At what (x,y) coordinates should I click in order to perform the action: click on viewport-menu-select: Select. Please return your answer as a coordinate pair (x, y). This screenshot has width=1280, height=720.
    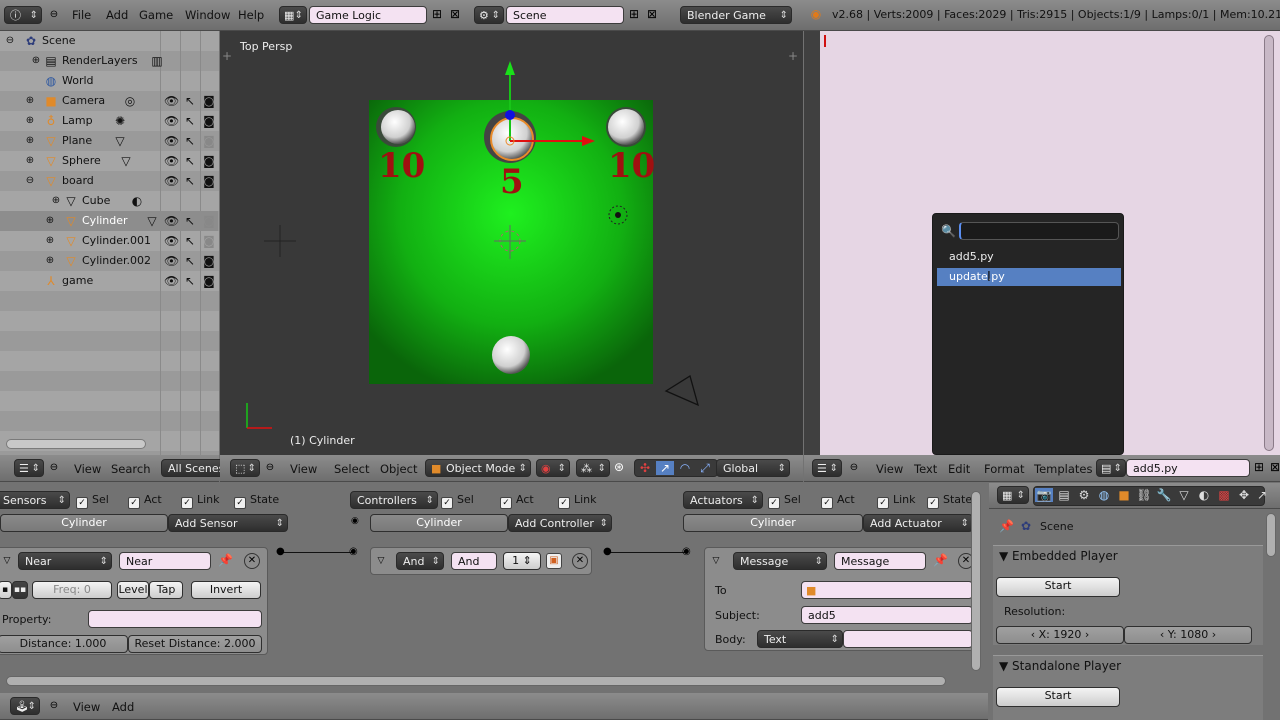
    Looking at the image, I should click on (351, 469).